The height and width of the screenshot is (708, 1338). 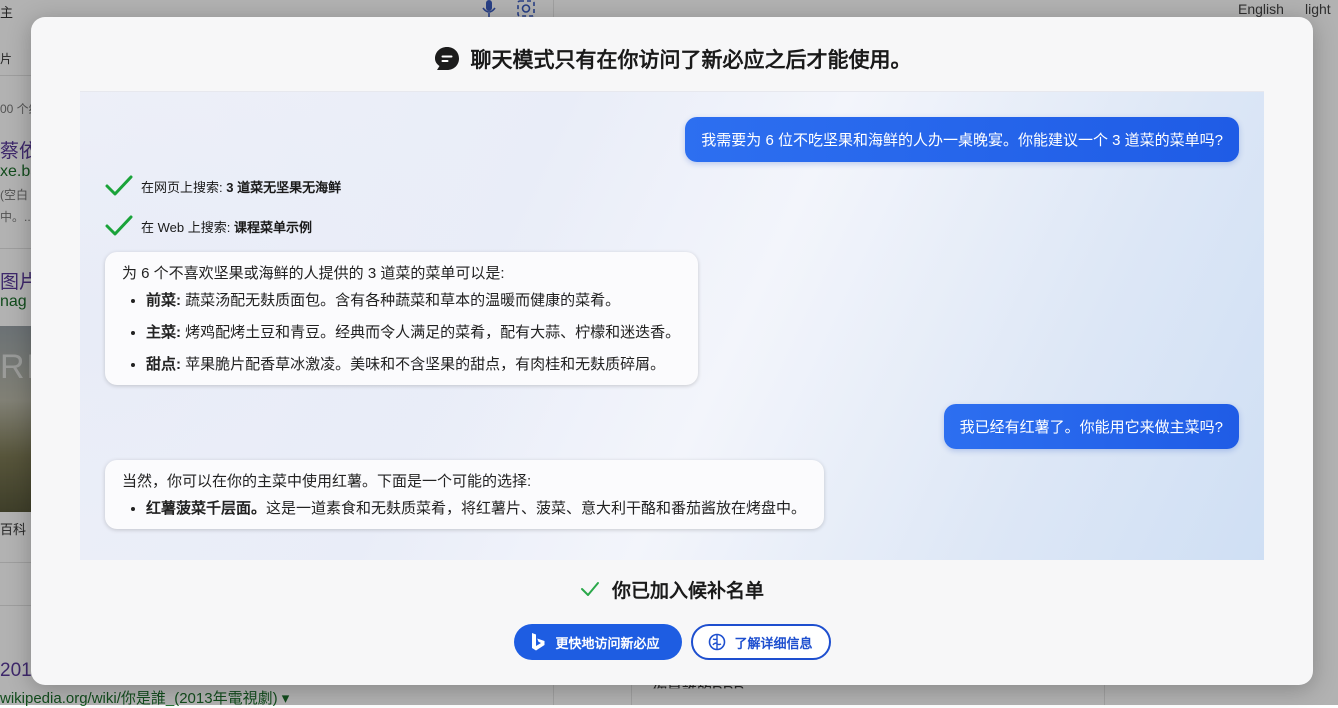 I want to click on waitlist-text: 你已加入候补名单, so click(x=687, y=591).